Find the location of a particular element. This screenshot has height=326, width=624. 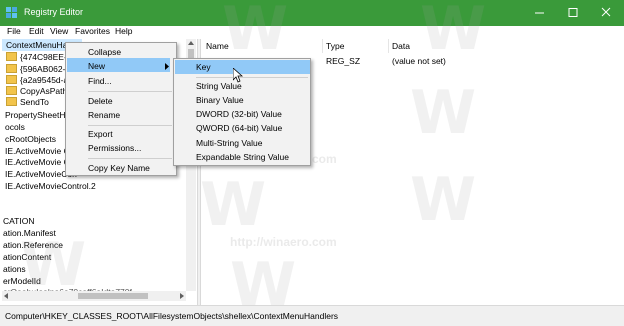

menu-edit: Edit is located at coordinates (36, 31).